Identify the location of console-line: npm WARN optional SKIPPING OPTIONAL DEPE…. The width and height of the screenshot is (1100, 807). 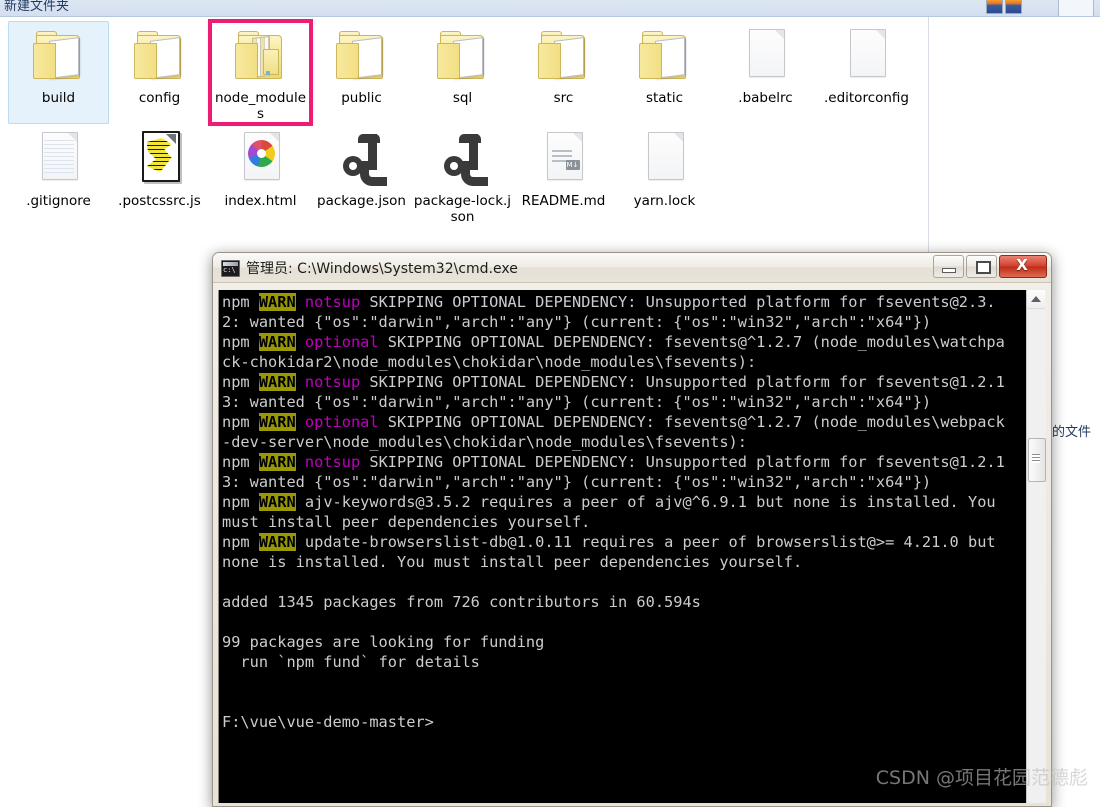
(617, 432).